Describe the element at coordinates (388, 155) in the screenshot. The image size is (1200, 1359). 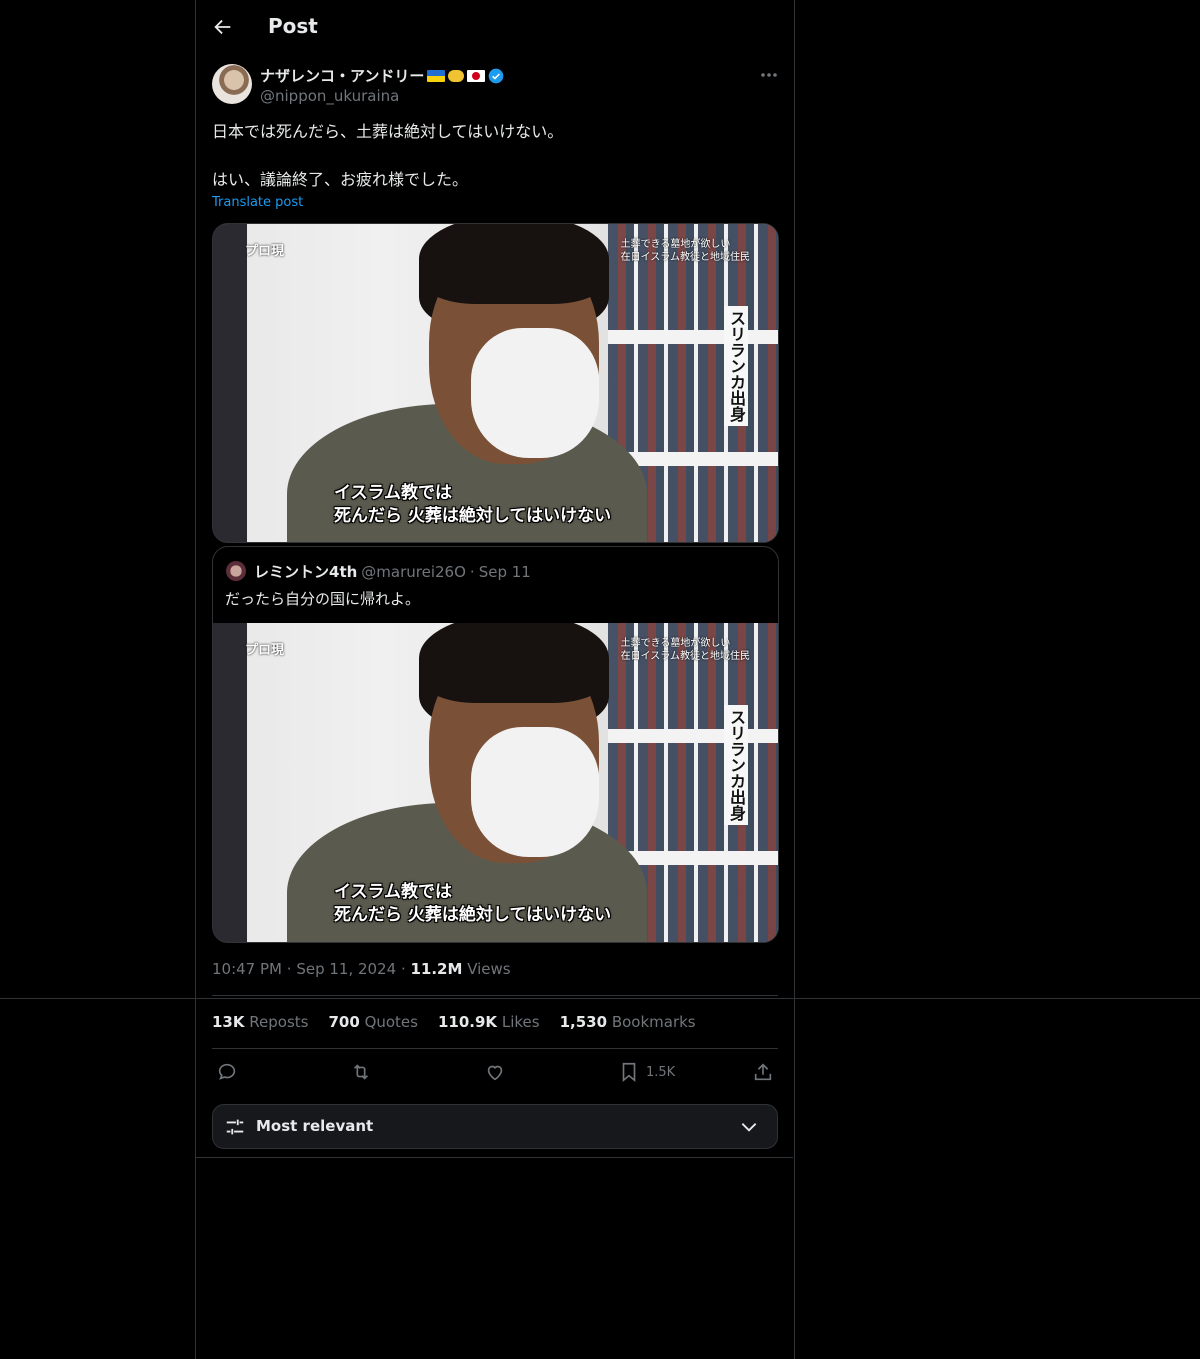
I see `post-text: 日本では死んだら、土葬は絶対してはいけない。 はい、議論終了、お疲れ様でした。` at that location.